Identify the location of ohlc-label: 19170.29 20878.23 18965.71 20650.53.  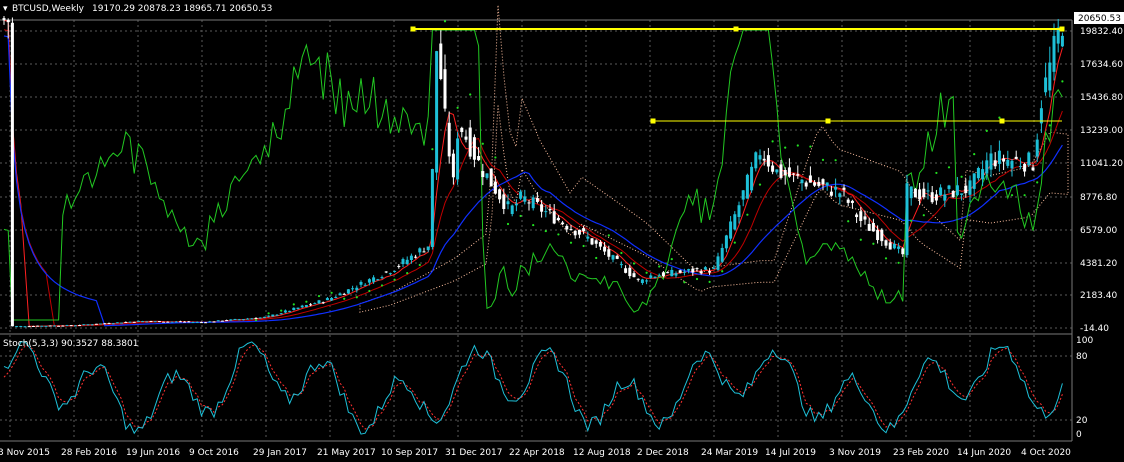
(182, 9).